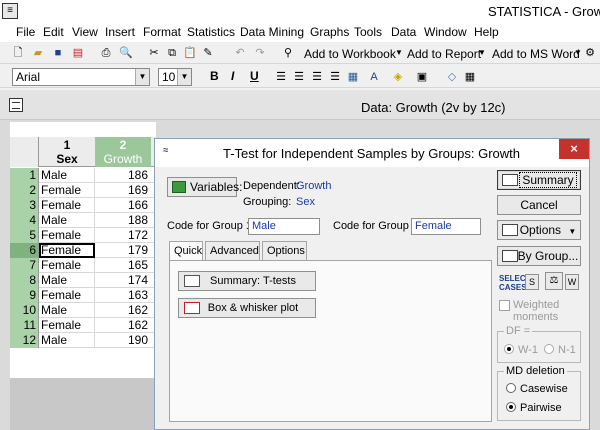  What do you see at coordinates (18, 53) in the screenshot?
I see `new-file-icon: 🗋` at bounding box center [18, 53].